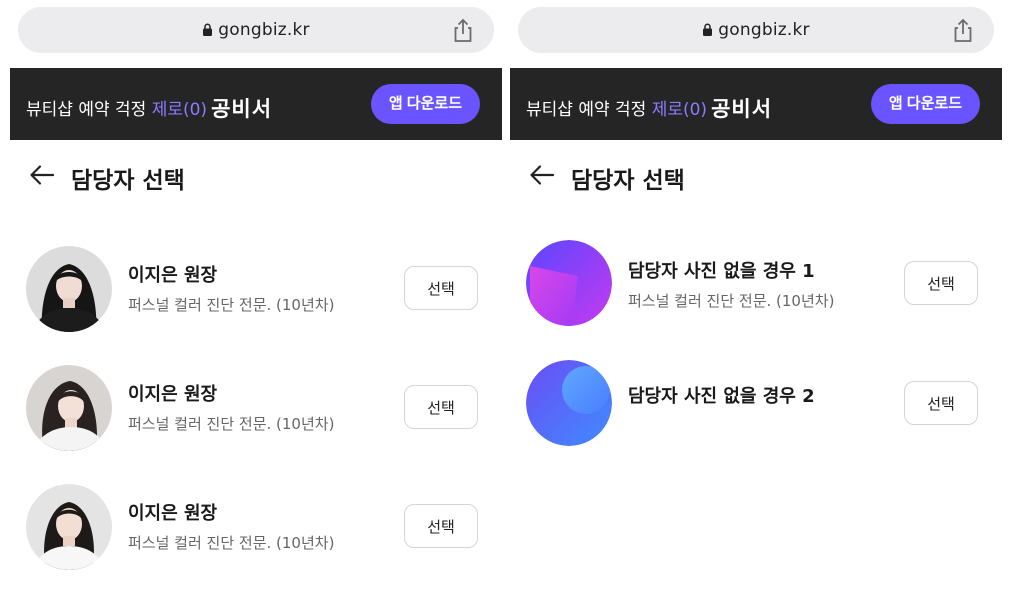 Image resolution: width=1012 pixels, height=591 pixels. Describe the element at coordinates (721, 396) in the screenshot. I see `staff-name: 담당자 사진 없을 경우 2` at that location.